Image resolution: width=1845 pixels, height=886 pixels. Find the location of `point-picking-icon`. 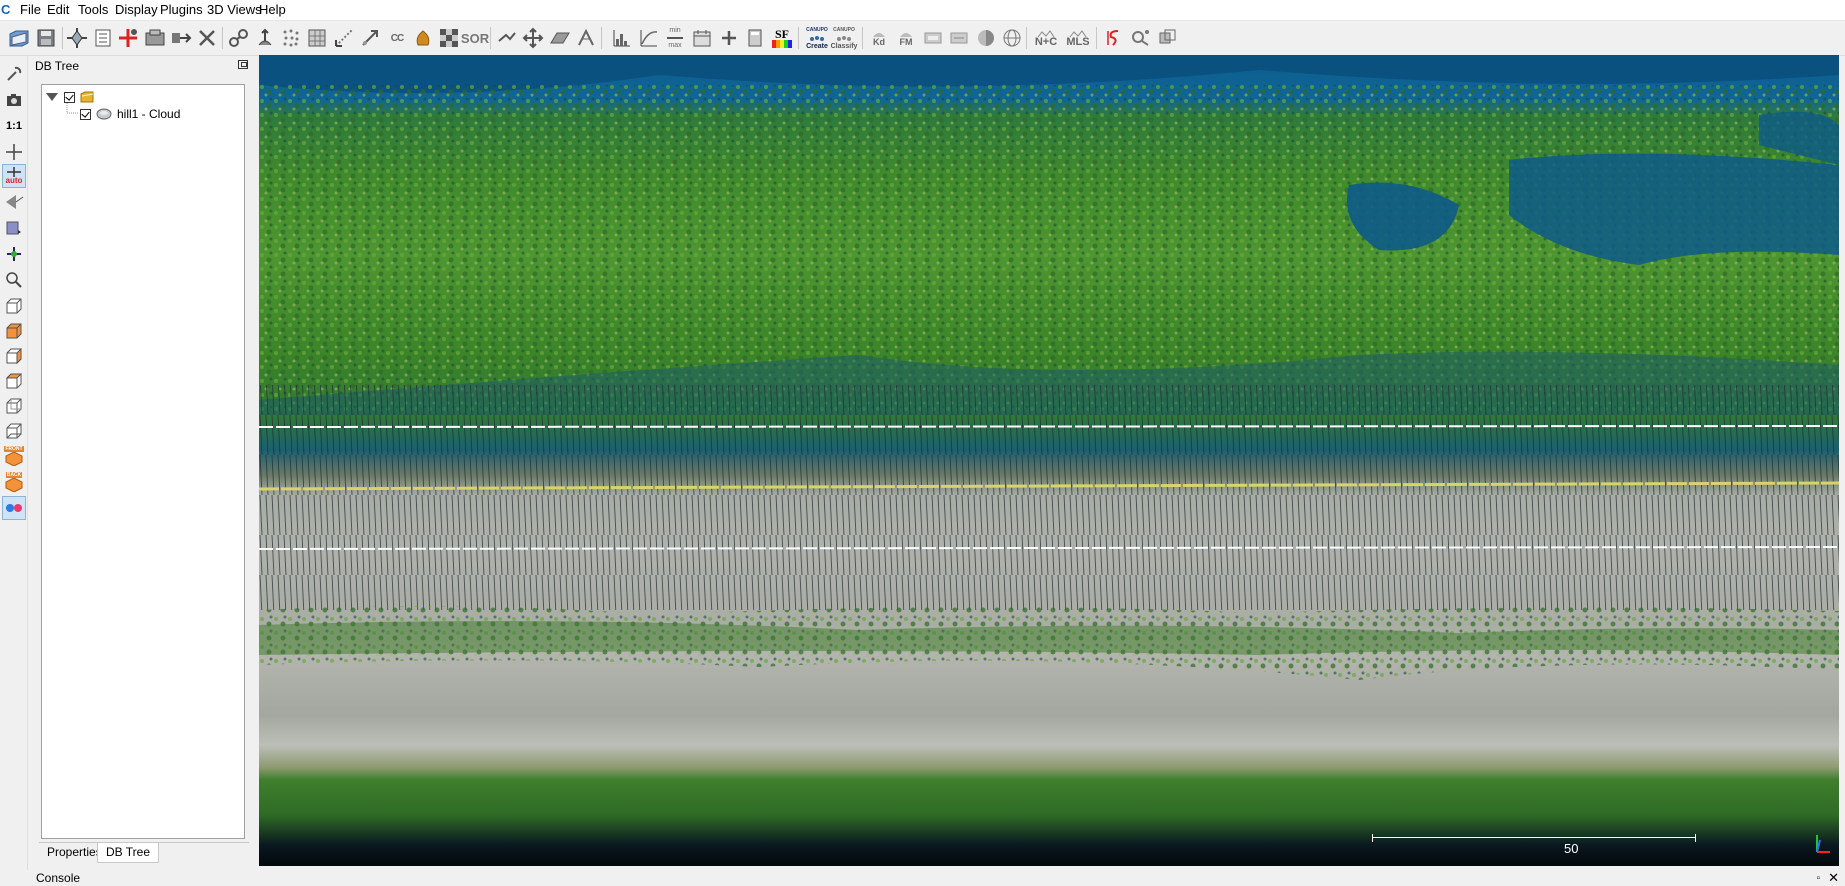

point-picking-icon is located at coordinates (14, 202).